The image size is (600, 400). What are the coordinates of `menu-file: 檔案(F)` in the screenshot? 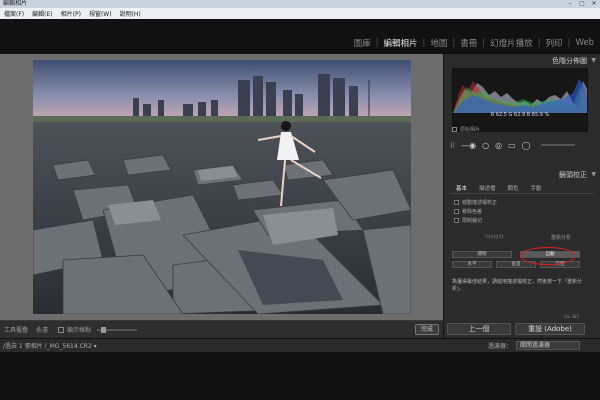 It's located at (14, 13).